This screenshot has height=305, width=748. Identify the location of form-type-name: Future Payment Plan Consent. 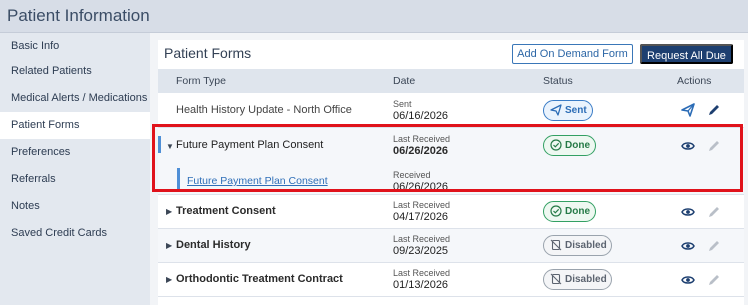
(250, 145).